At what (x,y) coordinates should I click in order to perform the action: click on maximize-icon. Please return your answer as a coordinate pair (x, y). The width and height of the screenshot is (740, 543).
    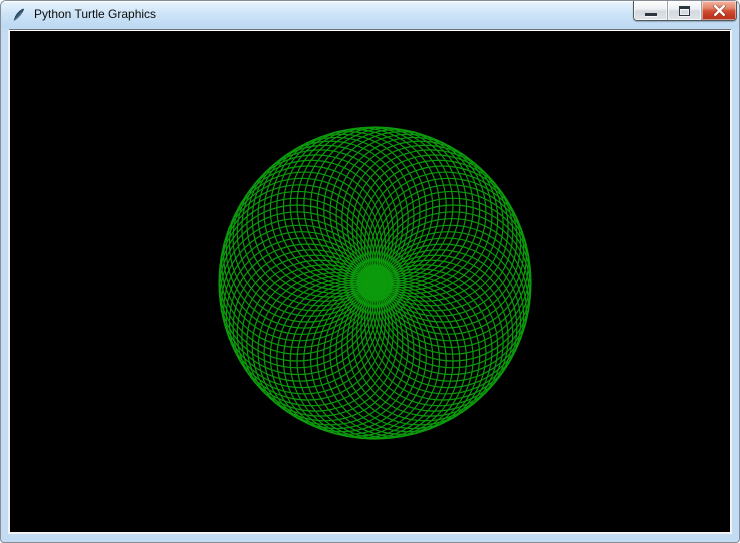
    Looking at the image, I should click on (684, 10).